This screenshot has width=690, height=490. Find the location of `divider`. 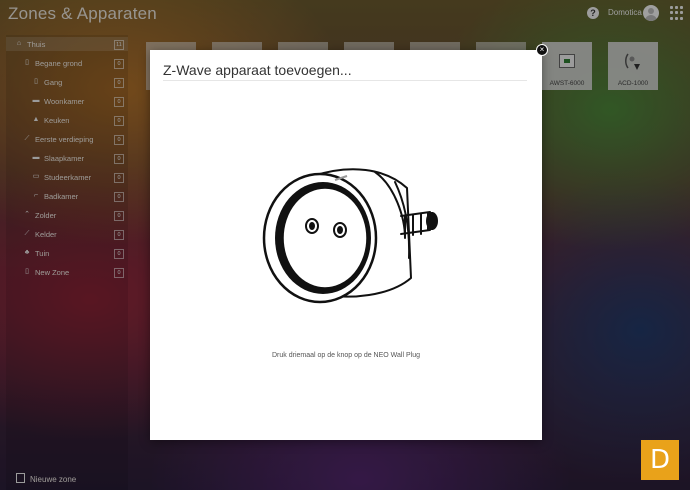

divider is located at coordinates (345, 80).